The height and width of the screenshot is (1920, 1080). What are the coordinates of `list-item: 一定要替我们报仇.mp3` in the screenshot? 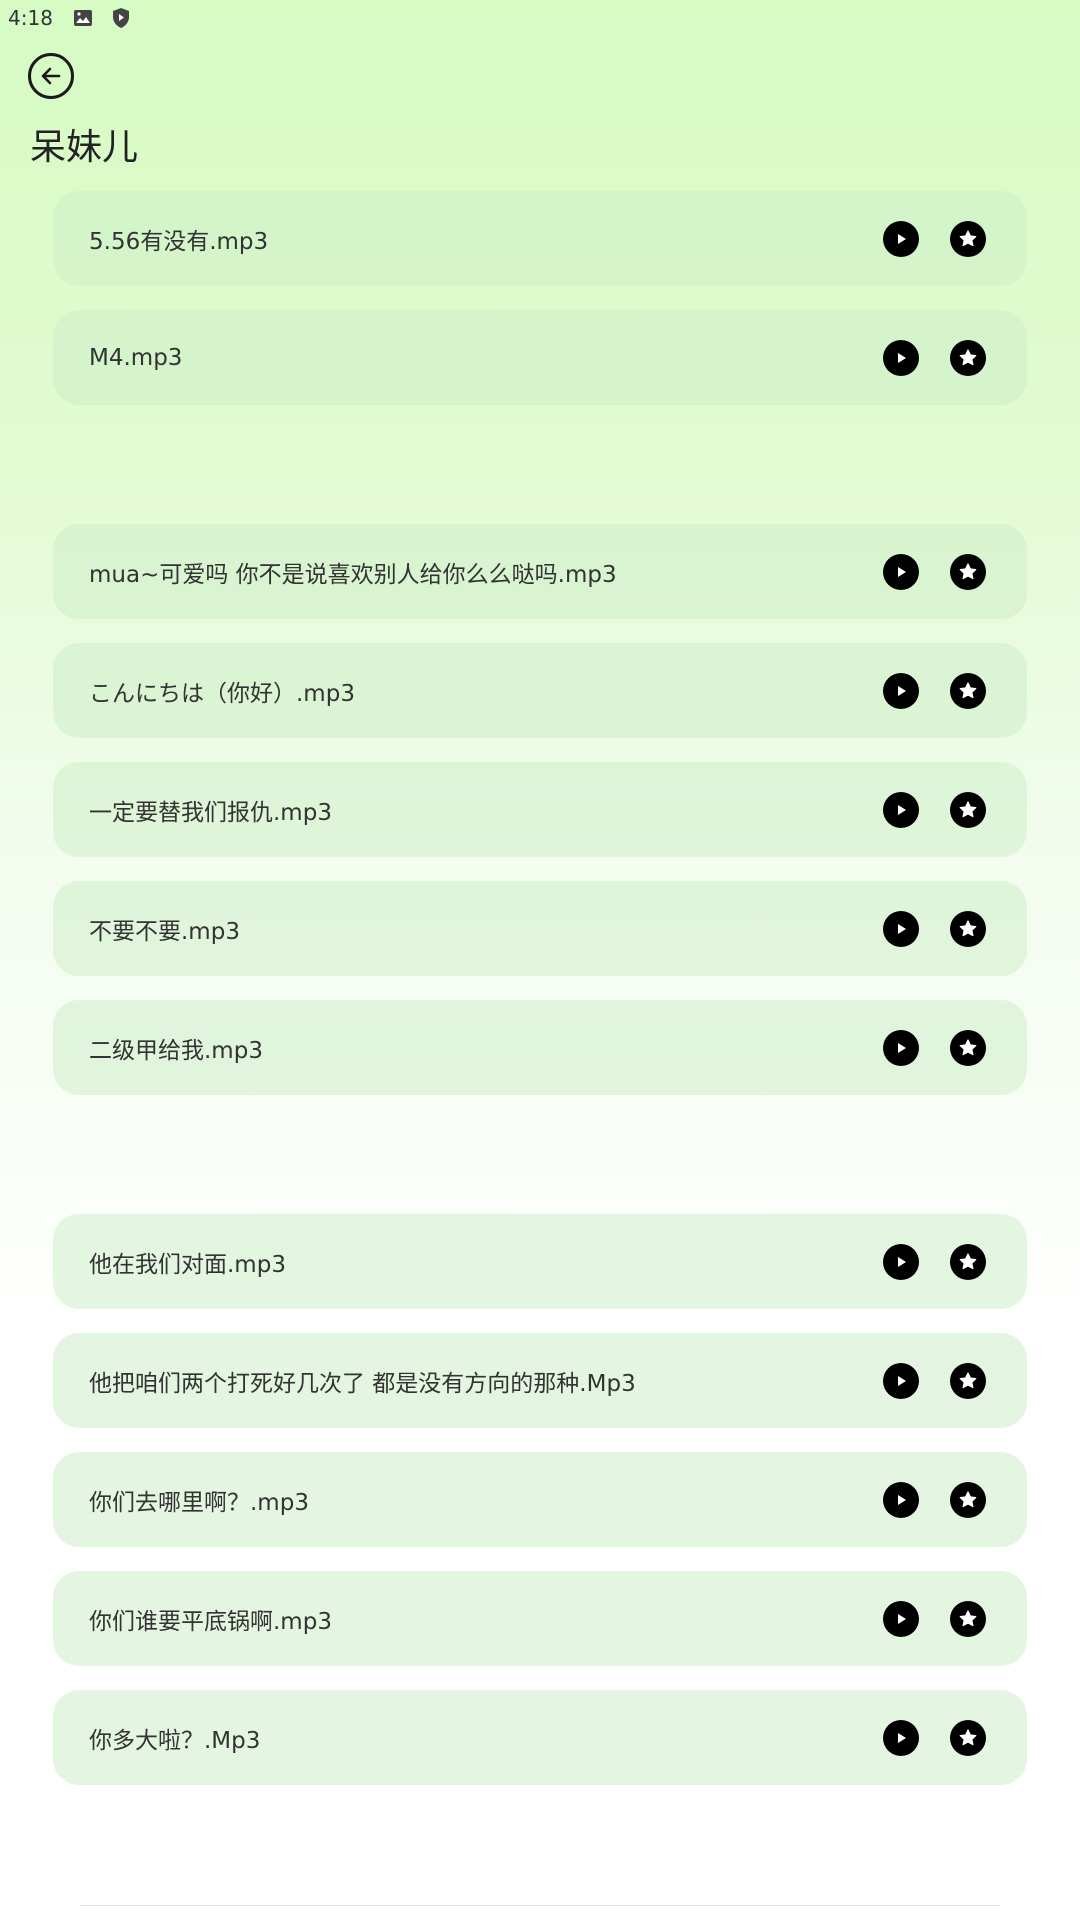 It's located at (540, 809).